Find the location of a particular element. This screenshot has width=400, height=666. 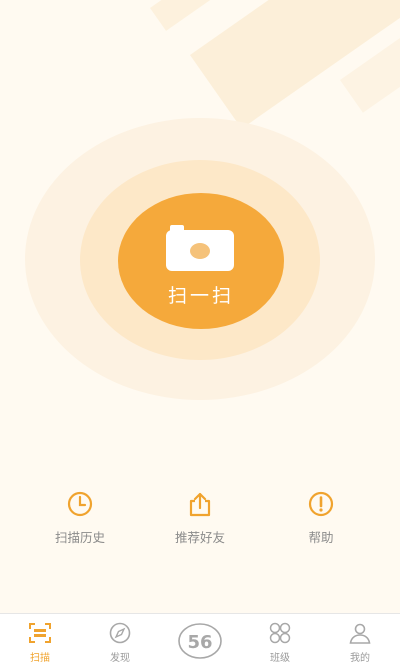

grid-icon is located at coordinates (280, 633).